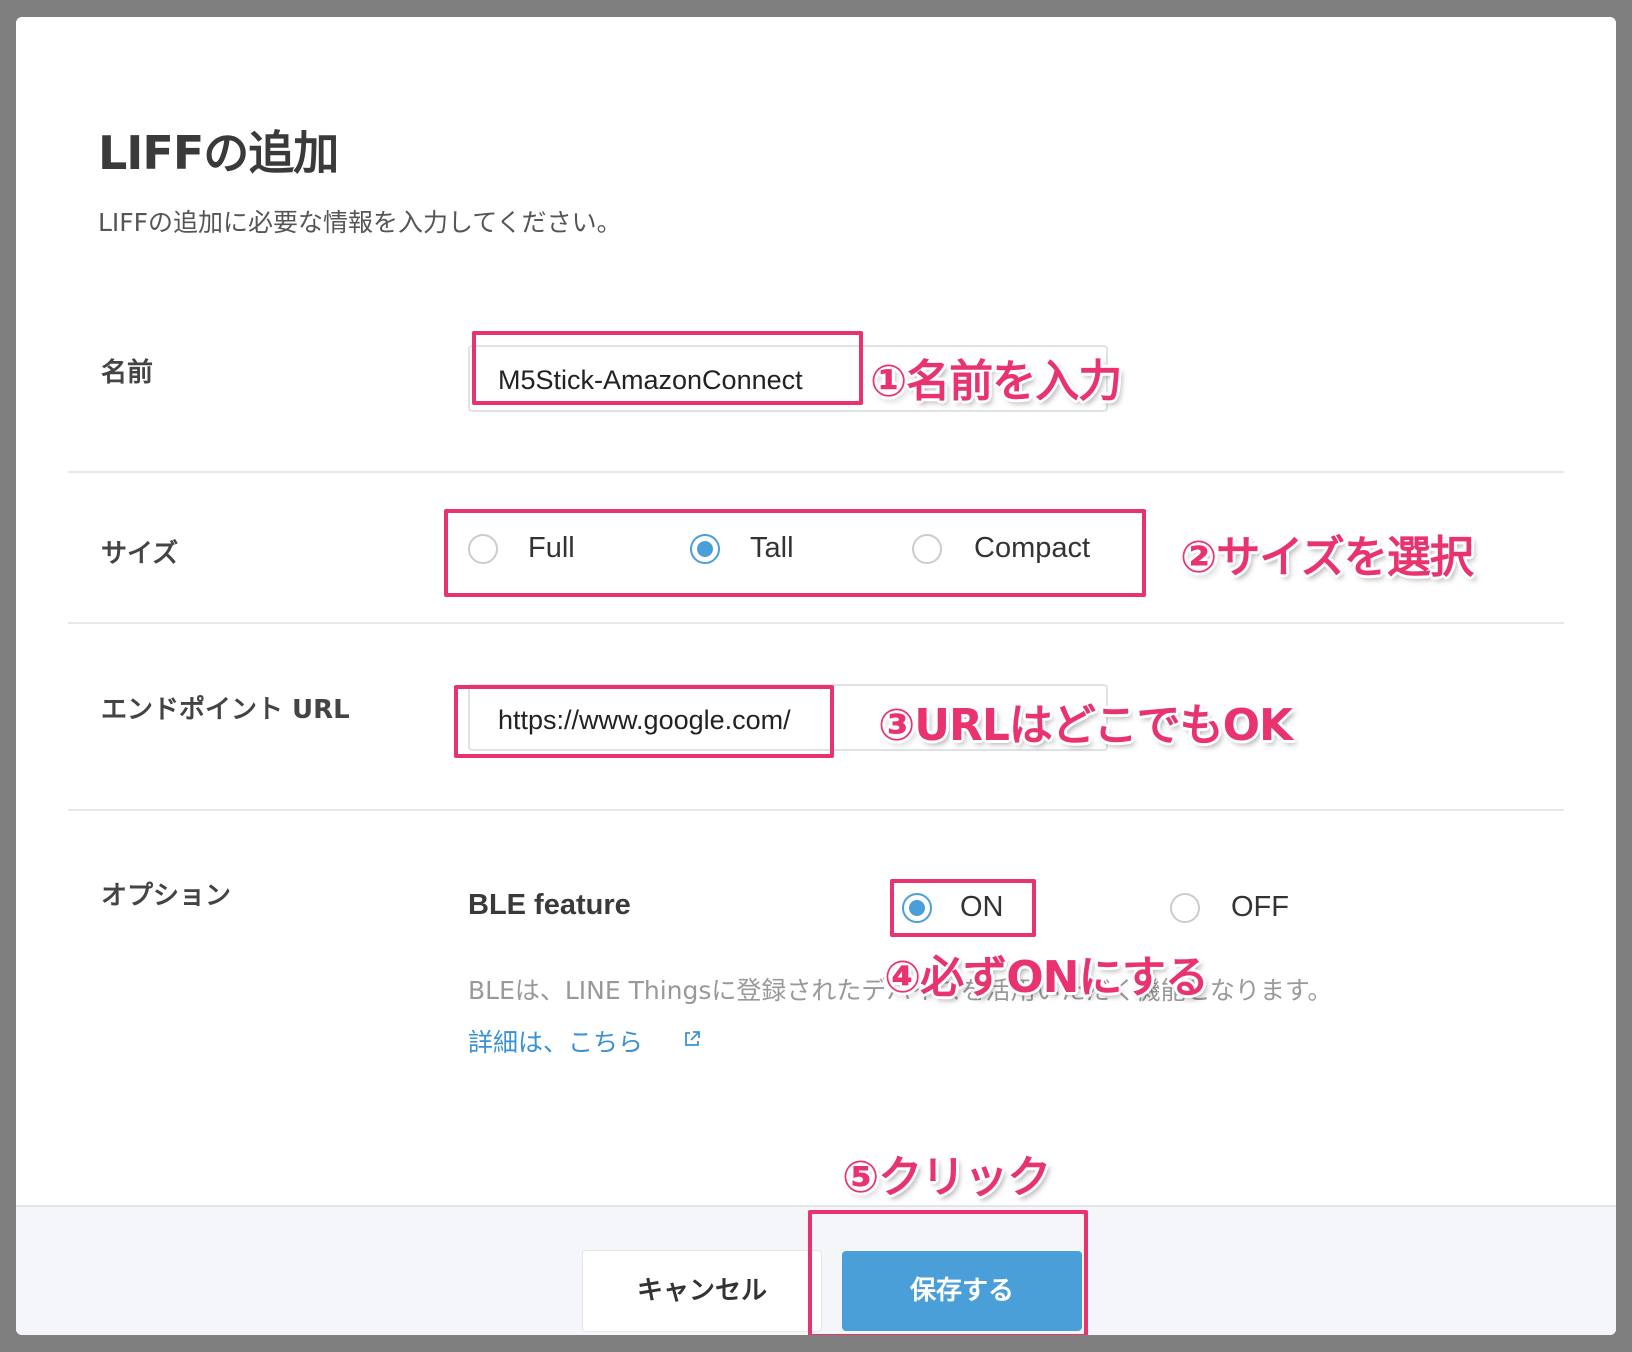 The width and height of the screenshot is (1632, 1352). I want to click on ble-off-label: OFF, so click(1260, 907).